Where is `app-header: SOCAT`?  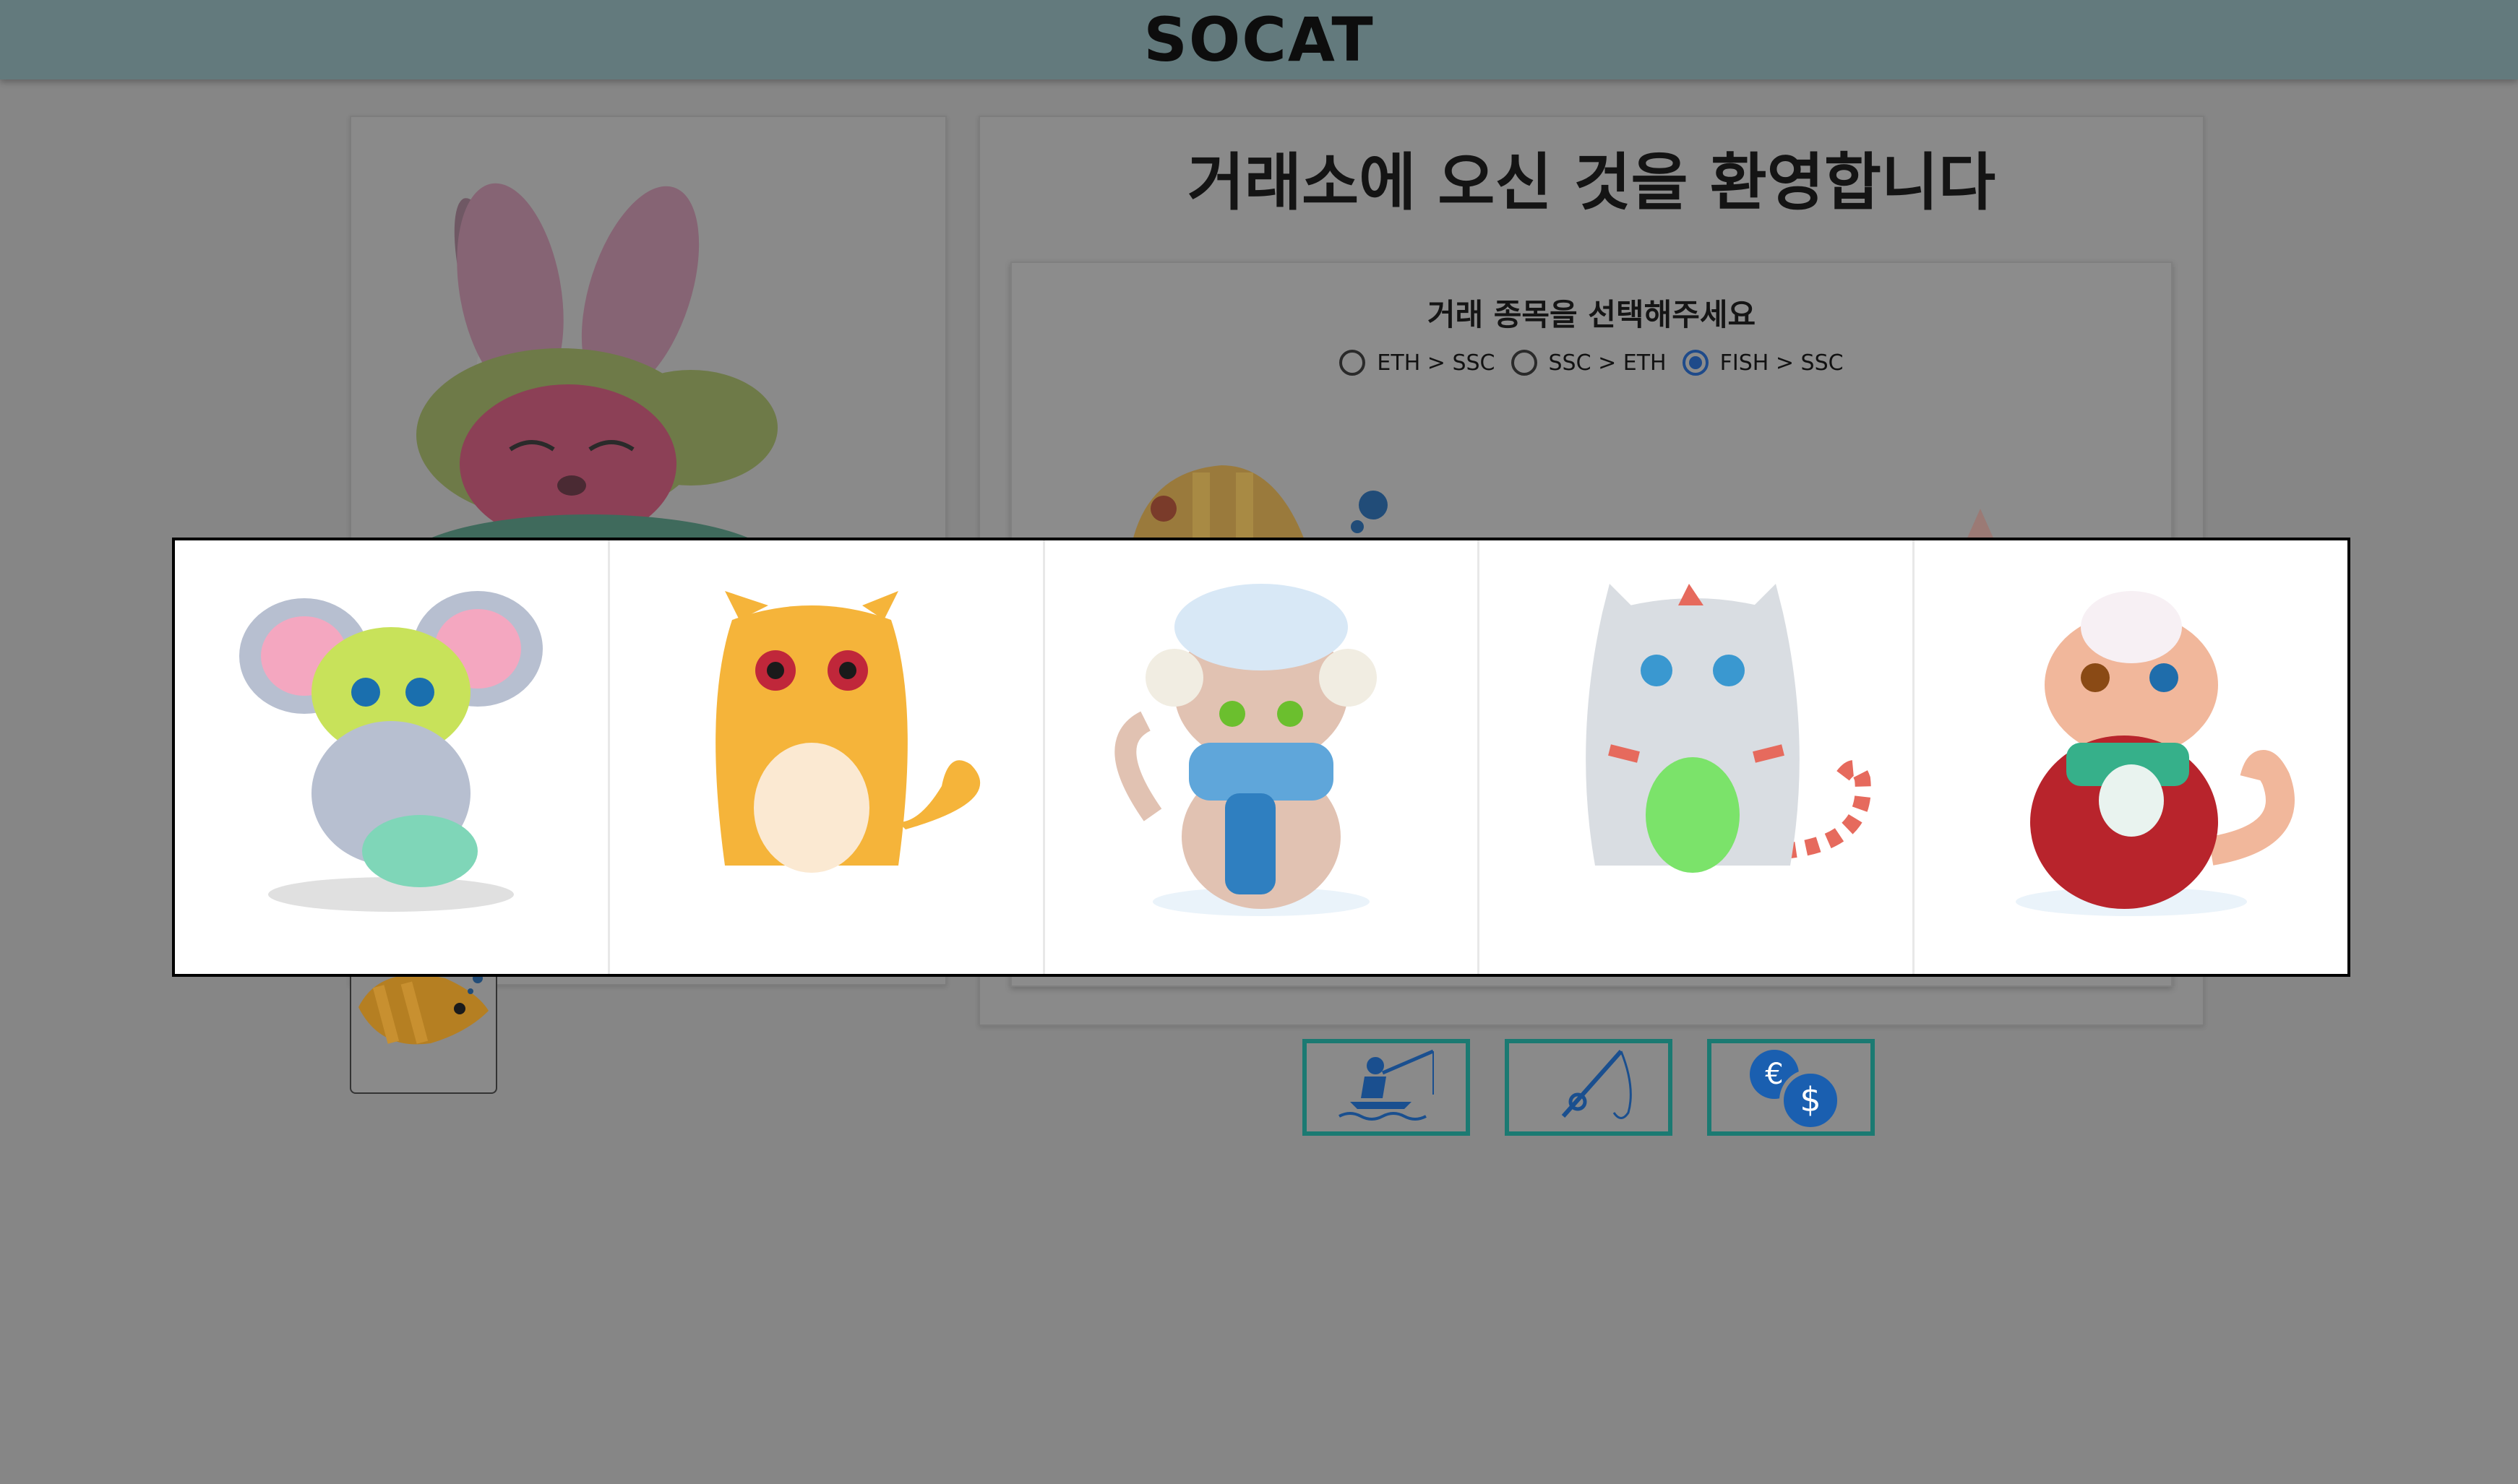
app-header: SOCAT is located at coordinates (1259, 39).